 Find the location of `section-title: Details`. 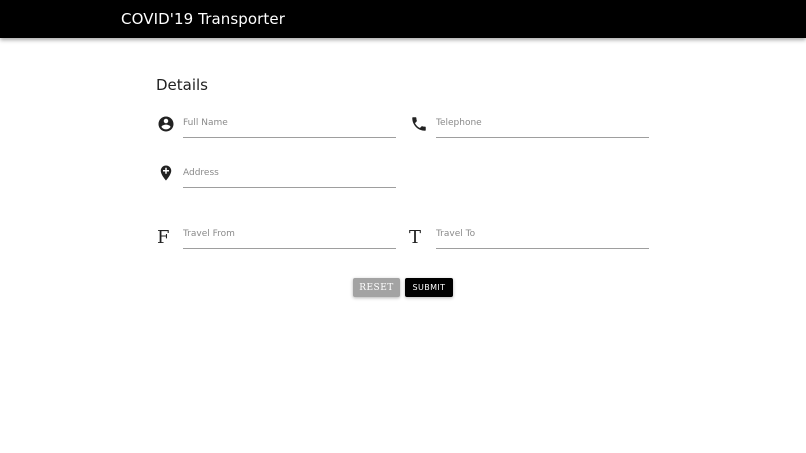

section-title: Details is located at coordinates (182, 85).